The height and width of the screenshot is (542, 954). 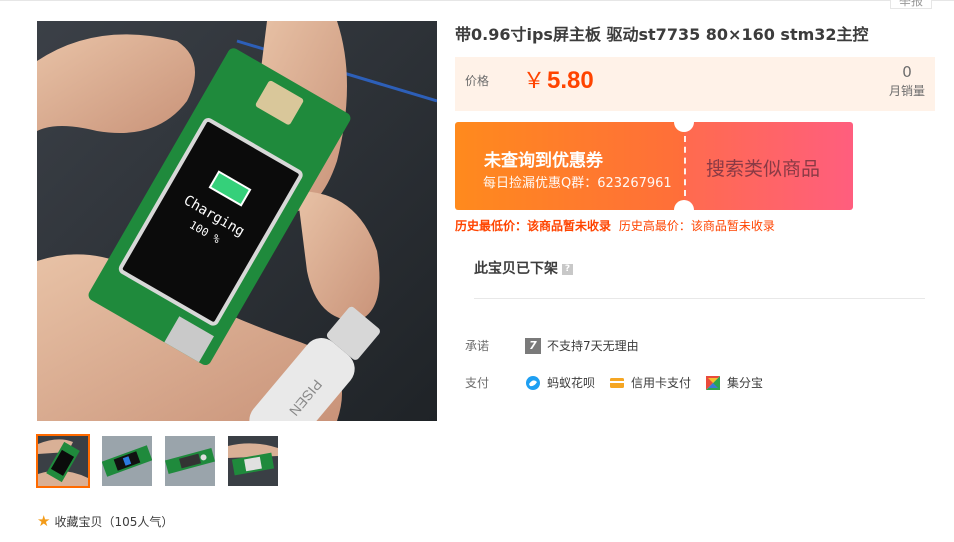 I want to click on promise-label: 承诺, so click(x=477, y=346).